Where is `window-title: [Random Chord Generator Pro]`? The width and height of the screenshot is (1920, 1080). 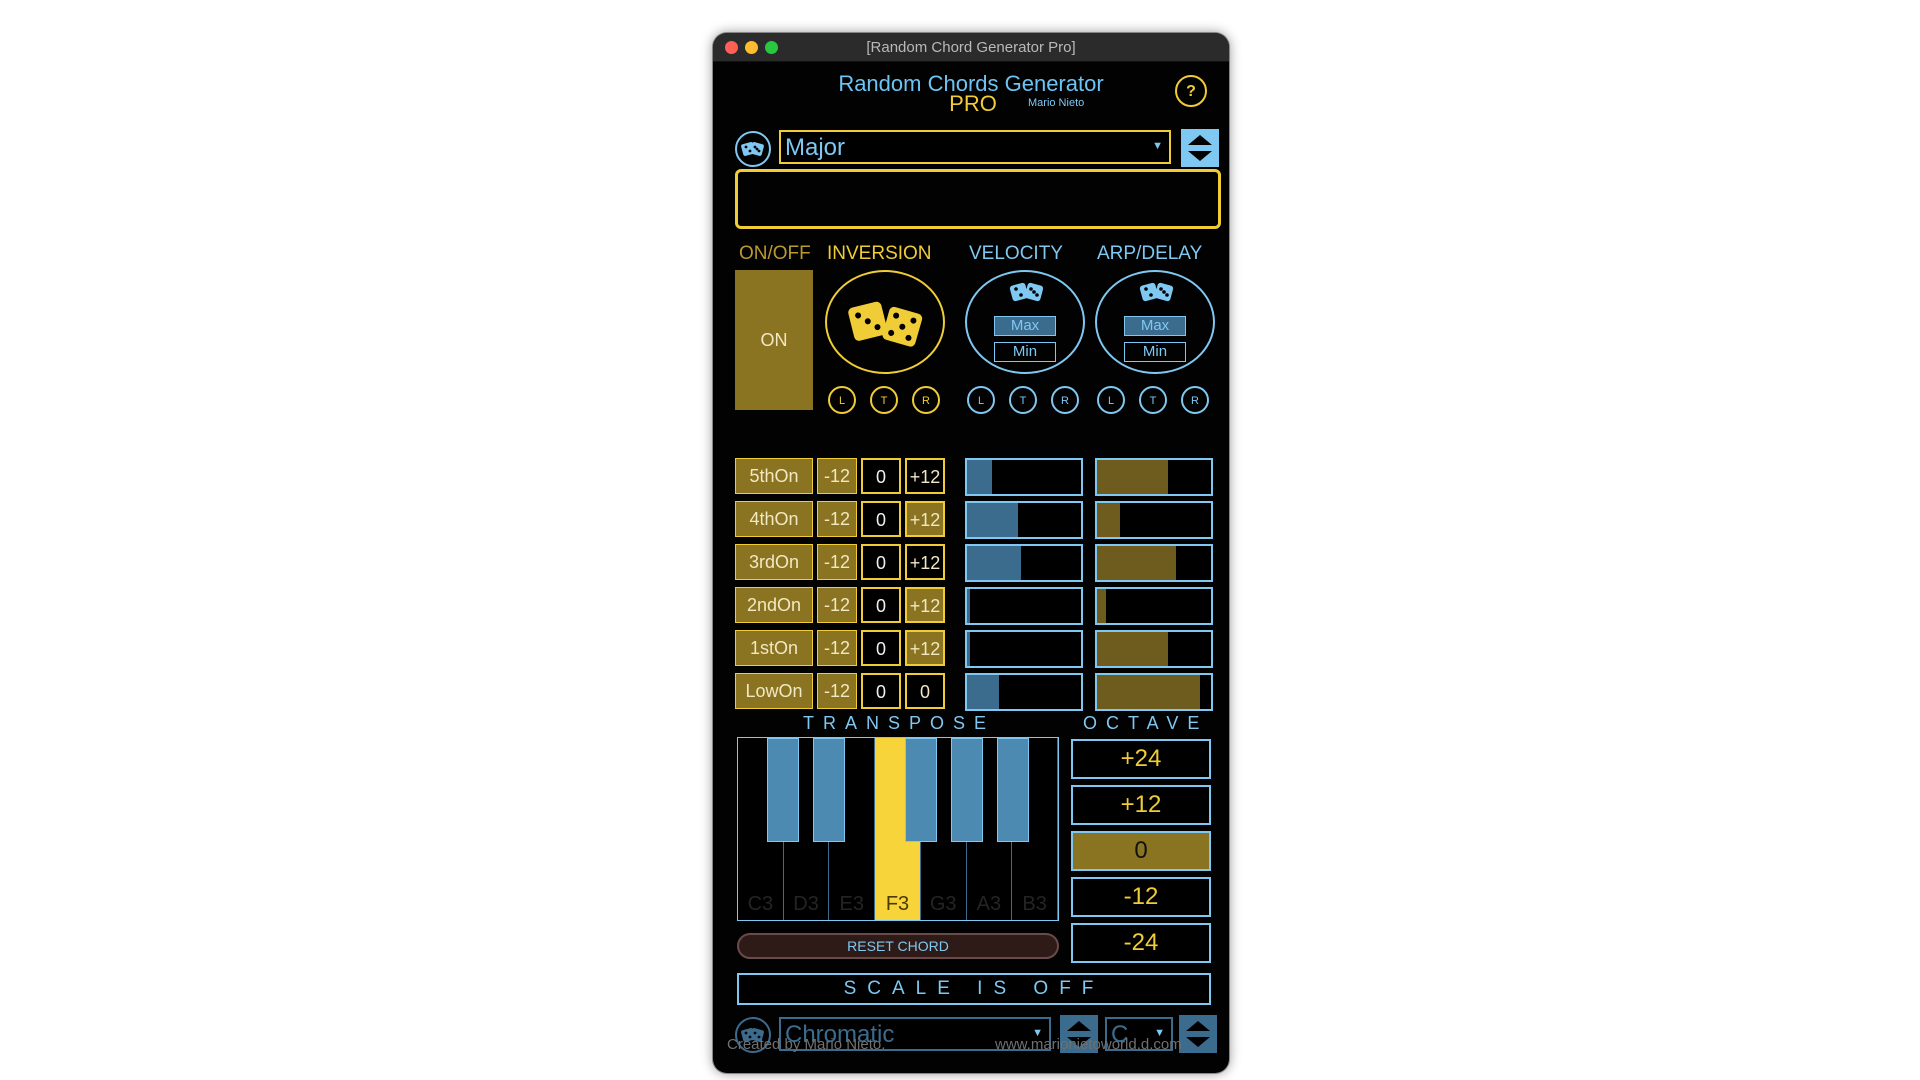 window-title: [Random Chord Generator Pro] is located at coordinates (971, 47).